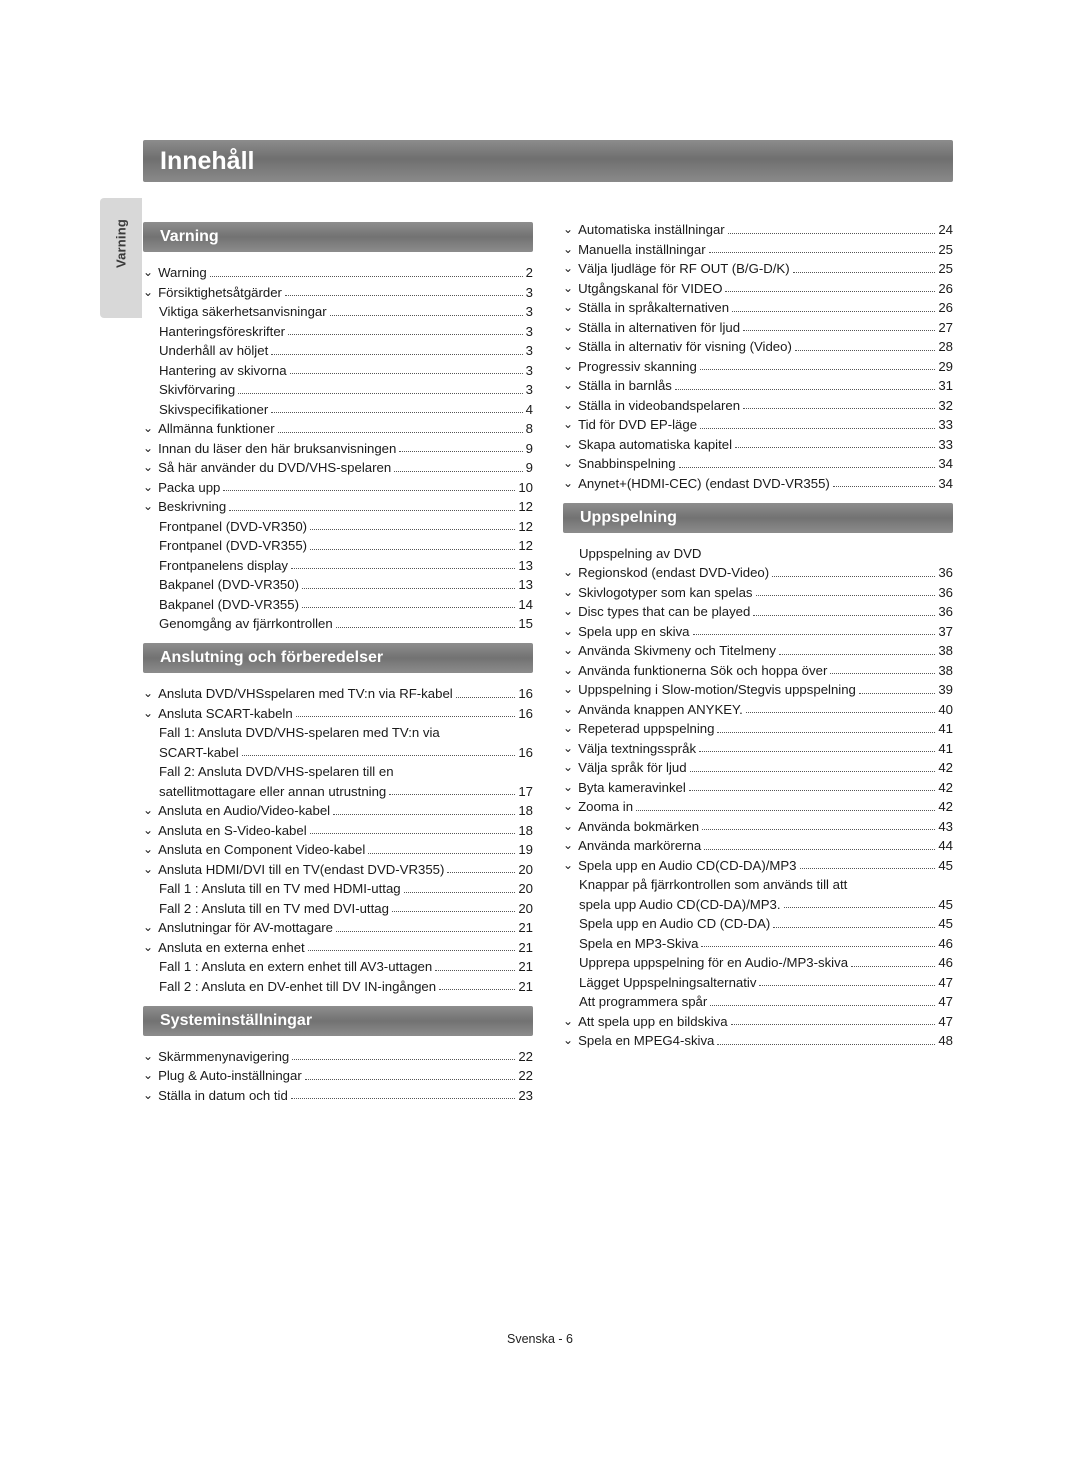 This screenshot has width=1080, height=1461. I want to click on toc-entry: Frontpanelens display 13, so click(338, 565).